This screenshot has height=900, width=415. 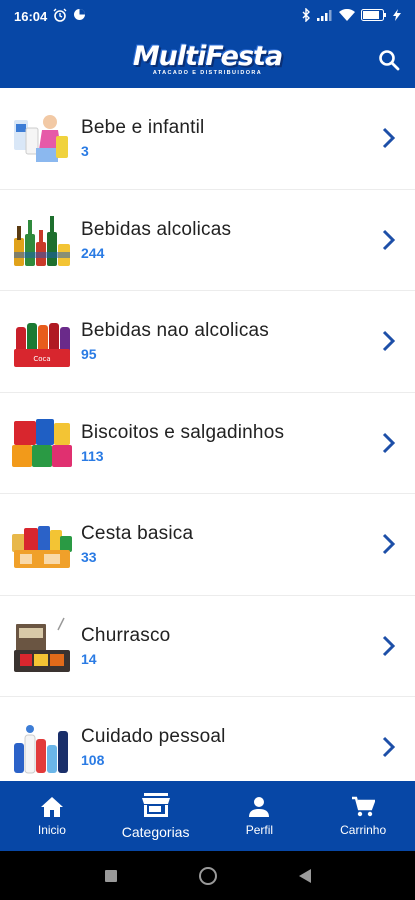 What do you see at coordinates (363, 829) in the screenshot?
I see `nav-label: Carrinho` at bounding box center [363, 829].